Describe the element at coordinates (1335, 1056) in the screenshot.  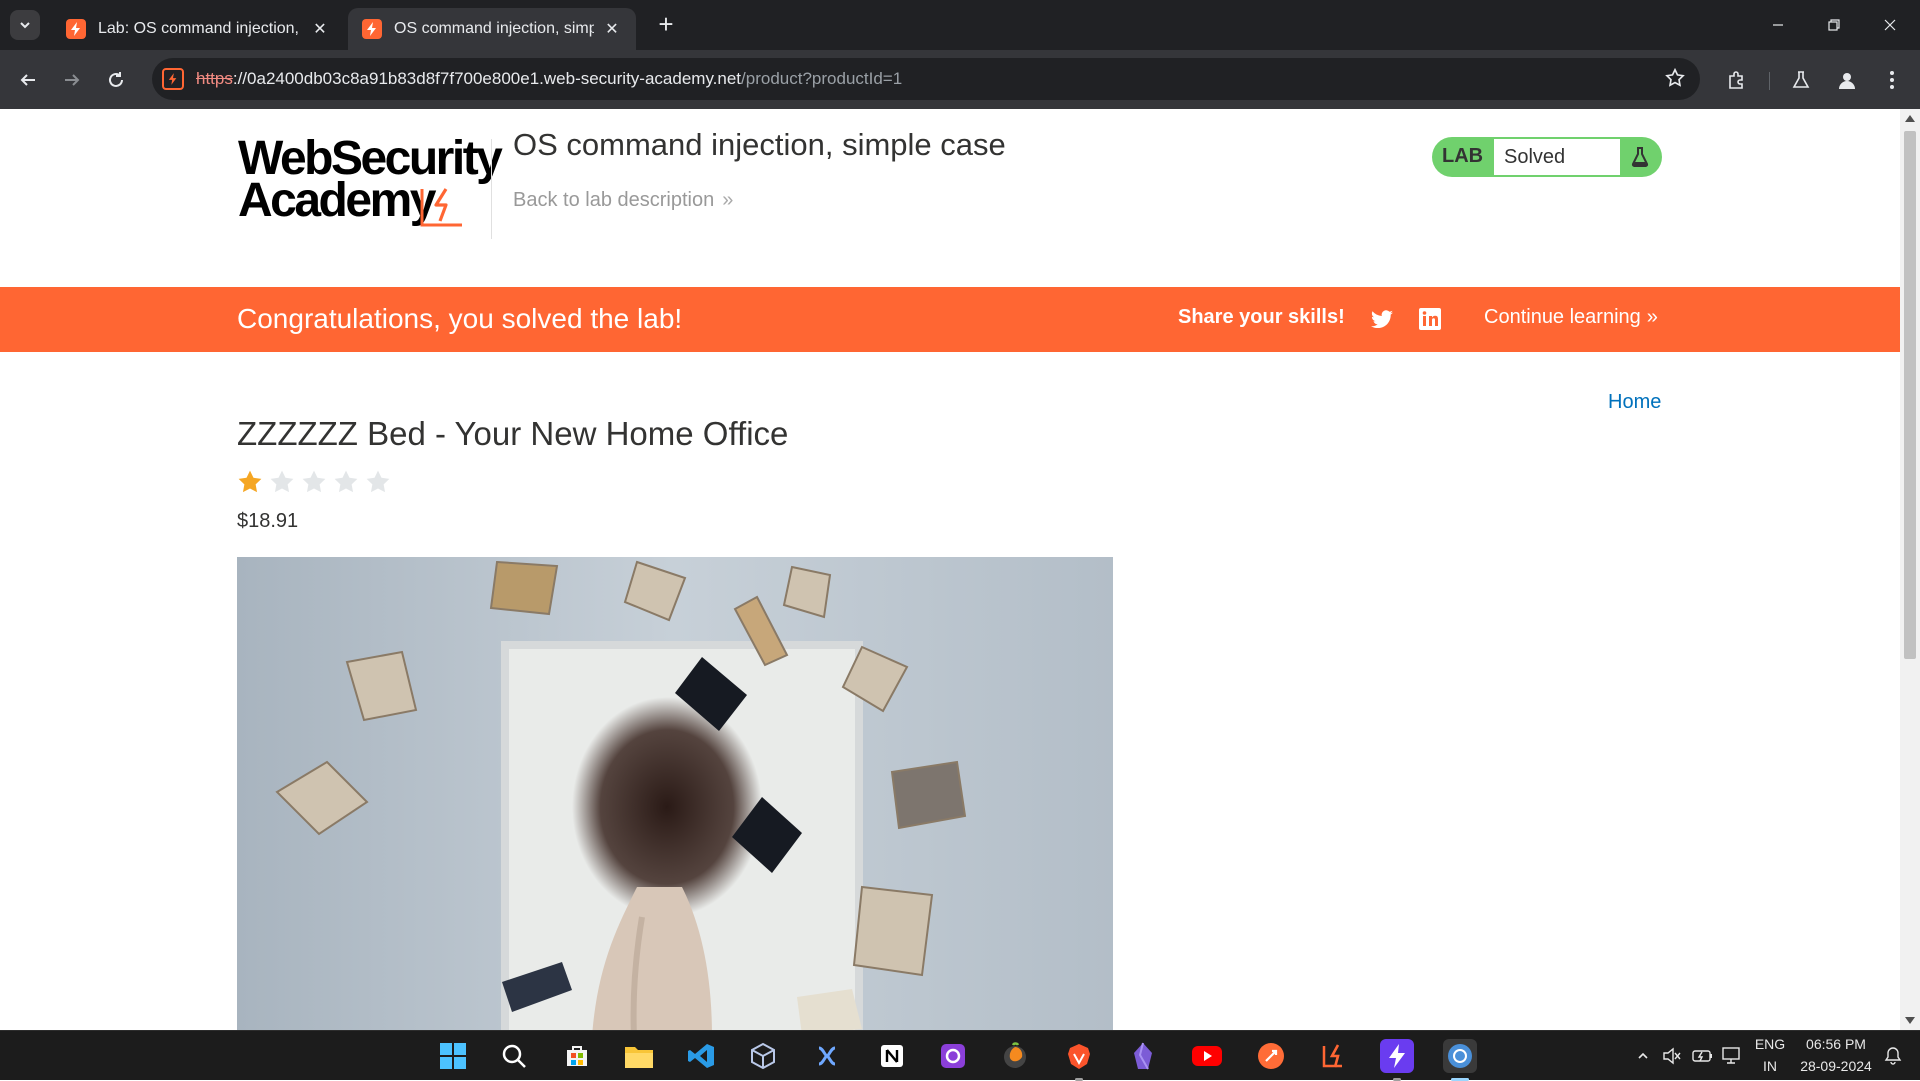
I see `burp-suite-icon` at that location.